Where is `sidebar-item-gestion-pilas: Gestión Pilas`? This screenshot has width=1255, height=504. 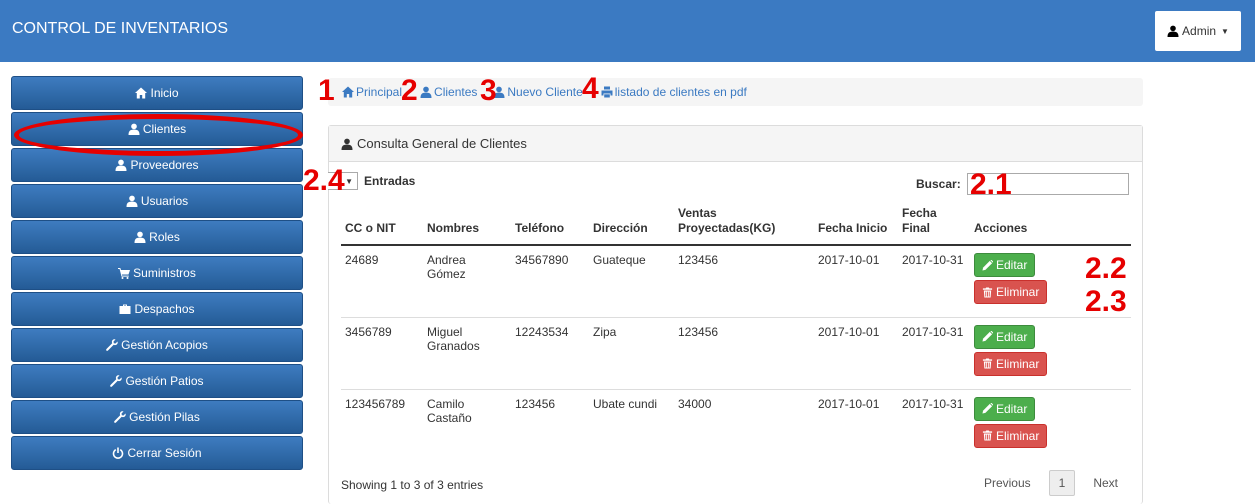
sidebar-item-gestion-pilas: Gestión Pilas is located at coordinates (157, 417).